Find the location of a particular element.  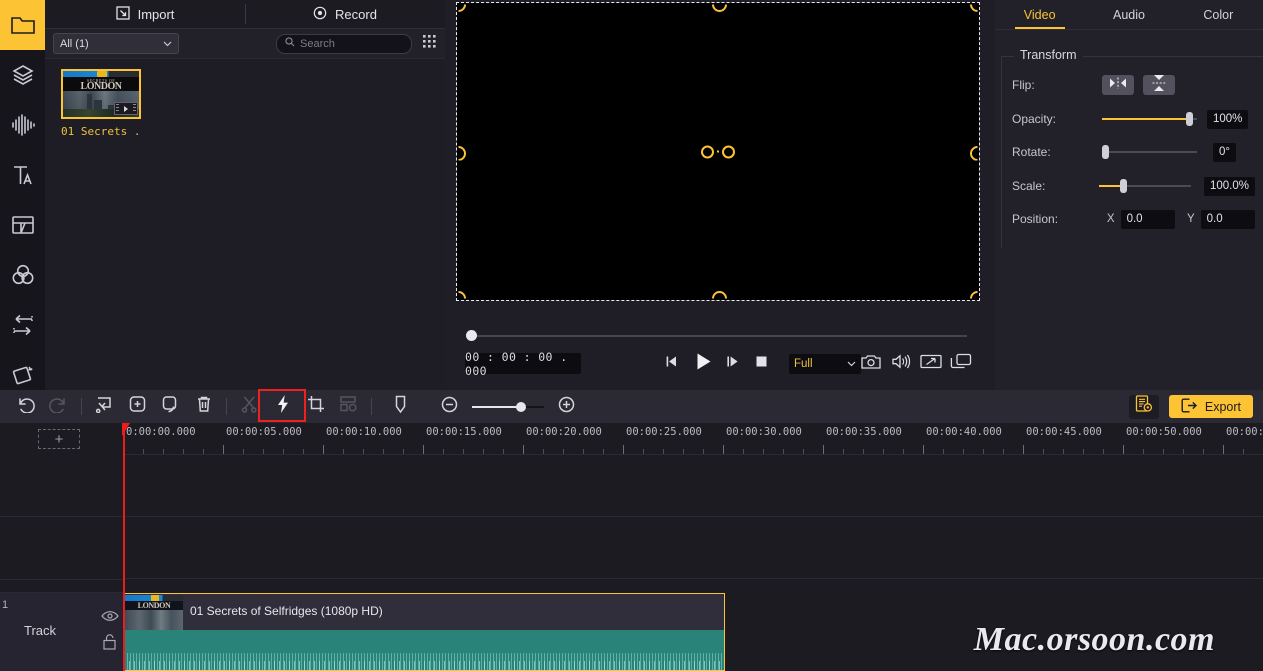

color-circles-icon is located at coordinates (23, 275).